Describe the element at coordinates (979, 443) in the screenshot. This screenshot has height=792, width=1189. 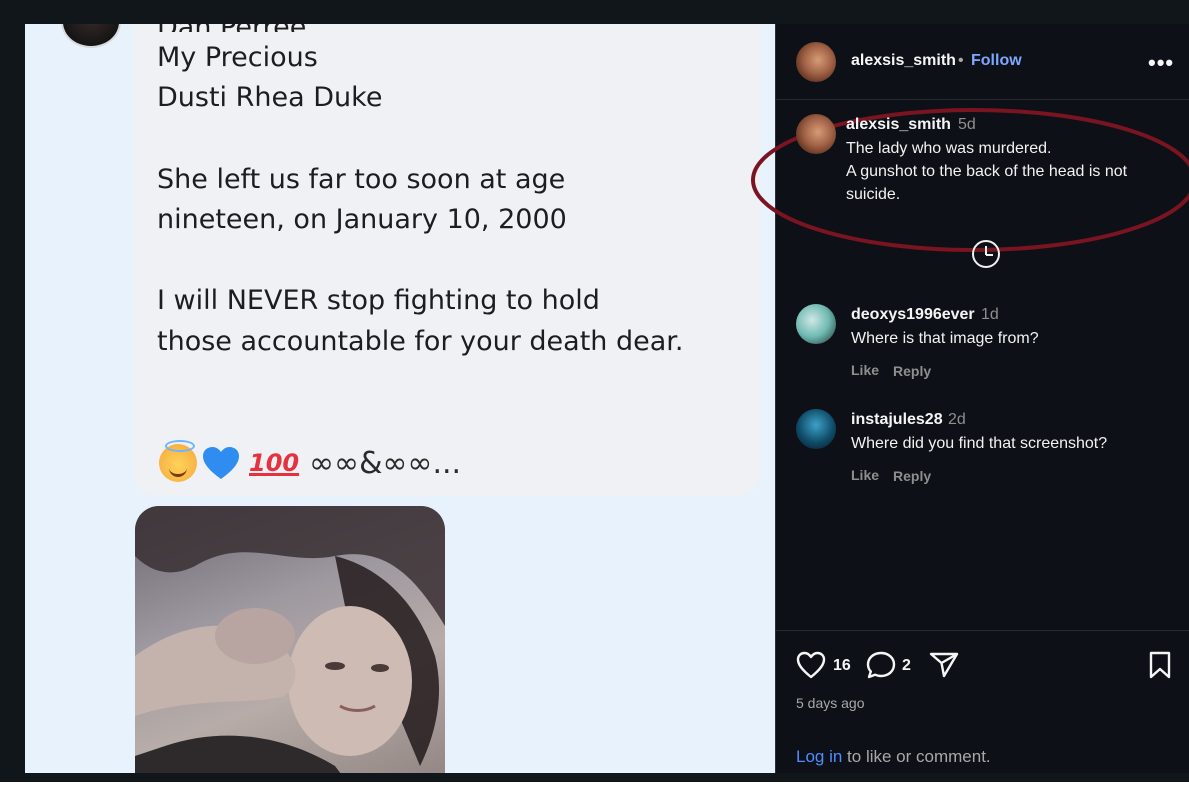
I see `comment-text: Where did you find that screenshot?` at that location.